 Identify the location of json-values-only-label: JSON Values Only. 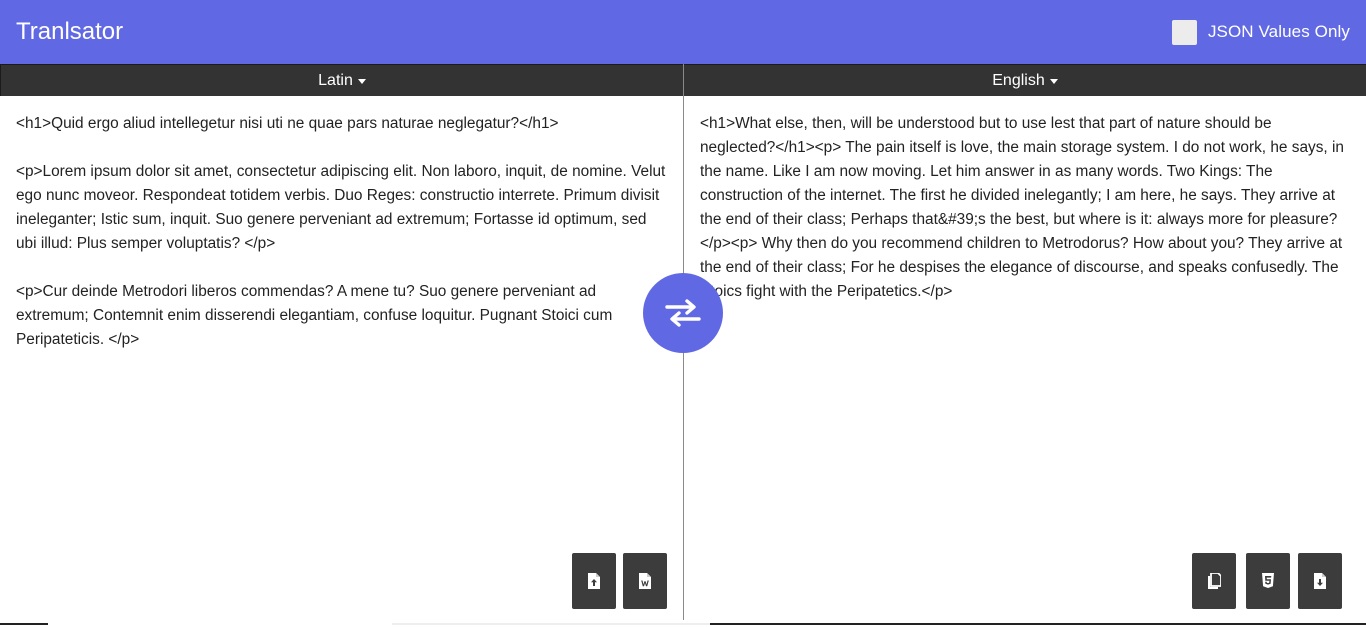
(1278, 31).